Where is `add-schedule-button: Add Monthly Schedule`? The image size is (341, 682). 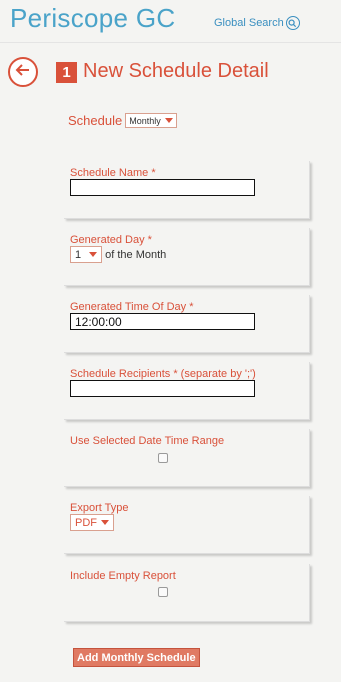
add-schedule-button: Add Monthly Schedule is located at coordinates (136, 657).